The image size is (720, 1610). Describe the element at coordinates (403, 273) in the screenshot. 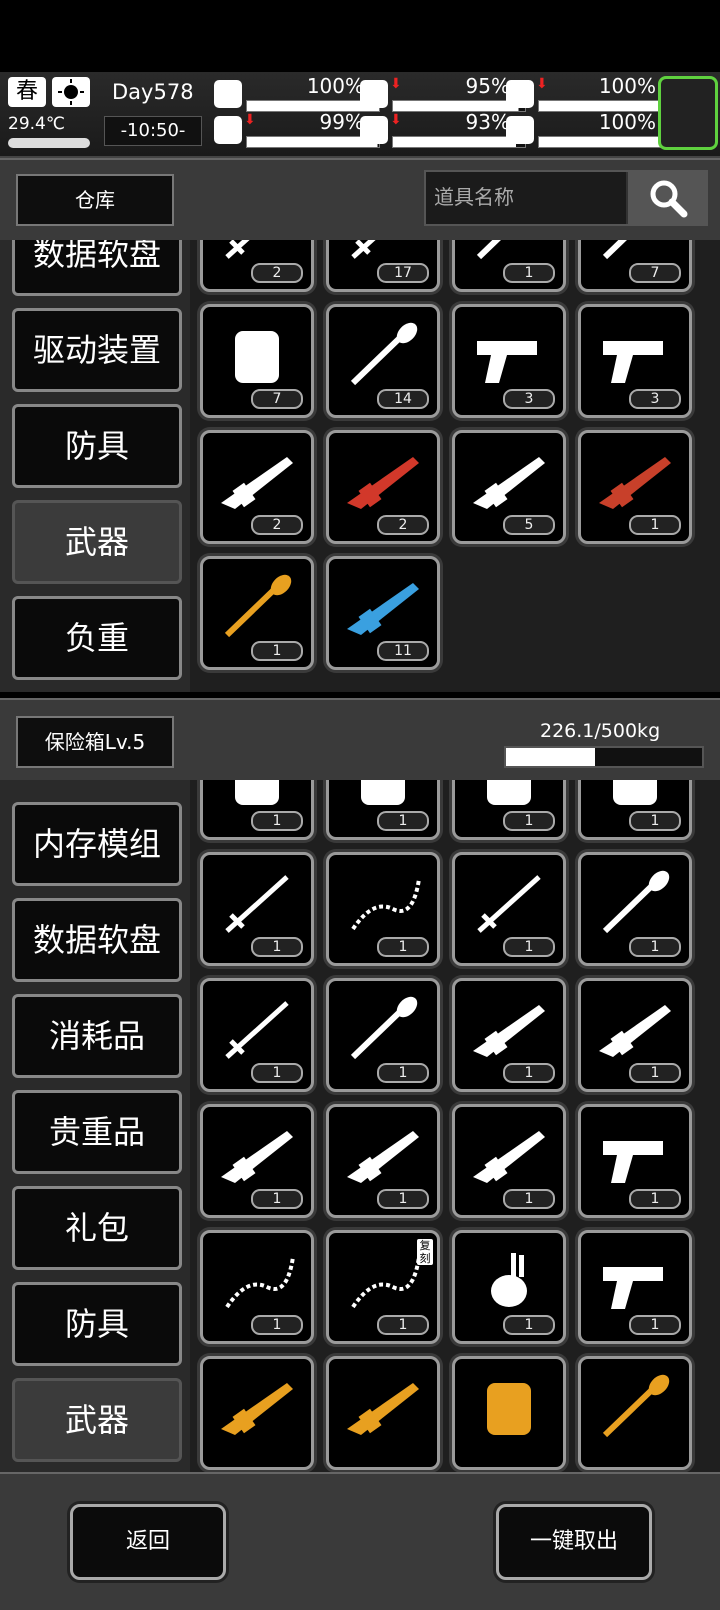

I see `item-count: 17` at that location.